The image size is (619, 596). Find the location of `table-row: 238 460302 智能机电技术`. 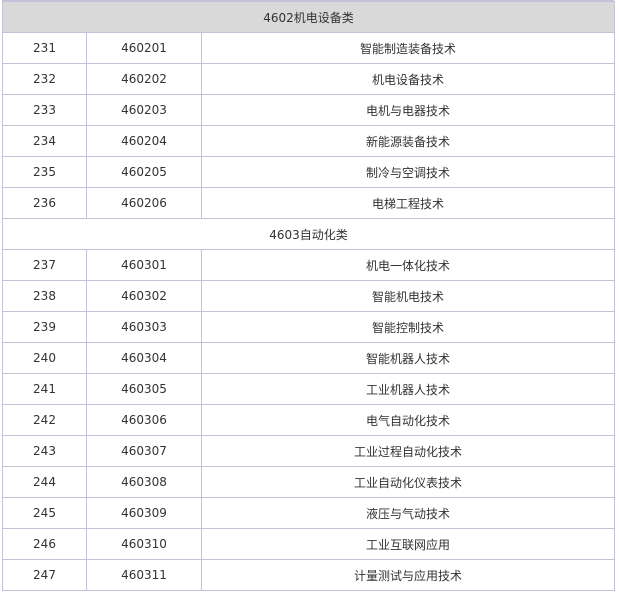

table-row: 238 460302 智能机电技术 is located at coordinates (308, 296).